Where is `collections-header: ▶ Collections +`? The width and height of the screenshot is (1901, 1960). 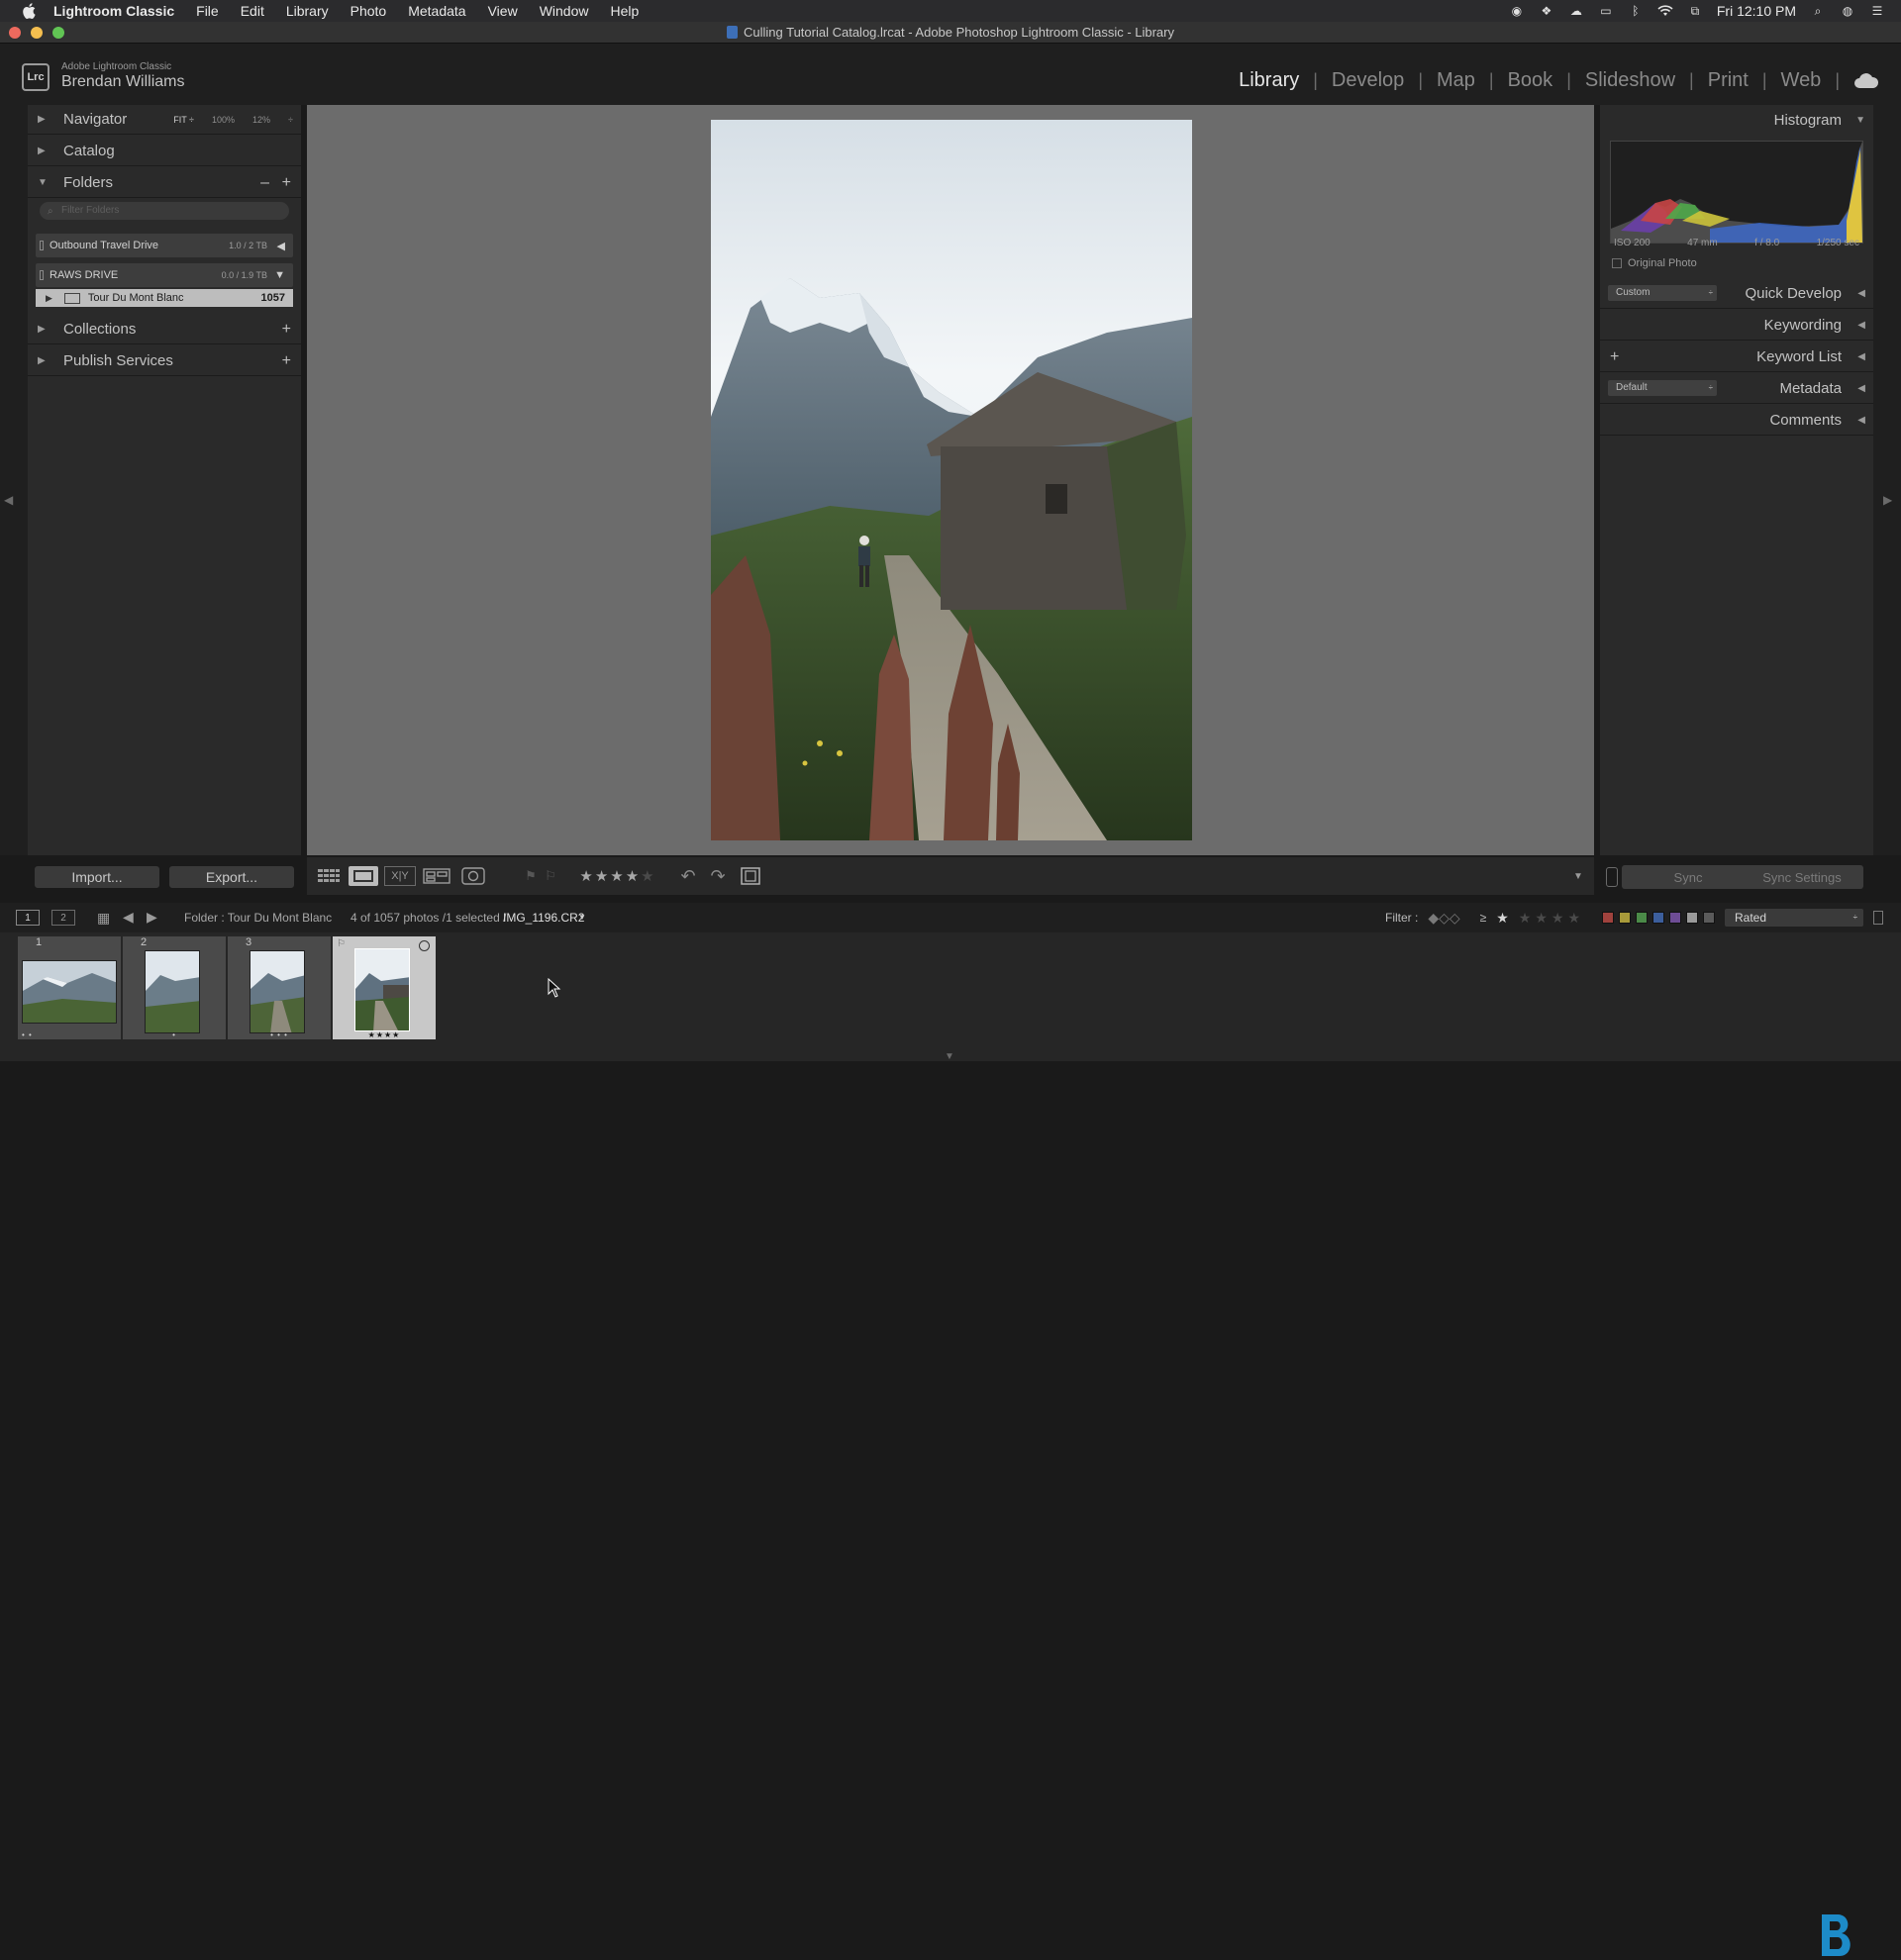
collections-header: ▶ Collections + is located at coordinates (164, 329).